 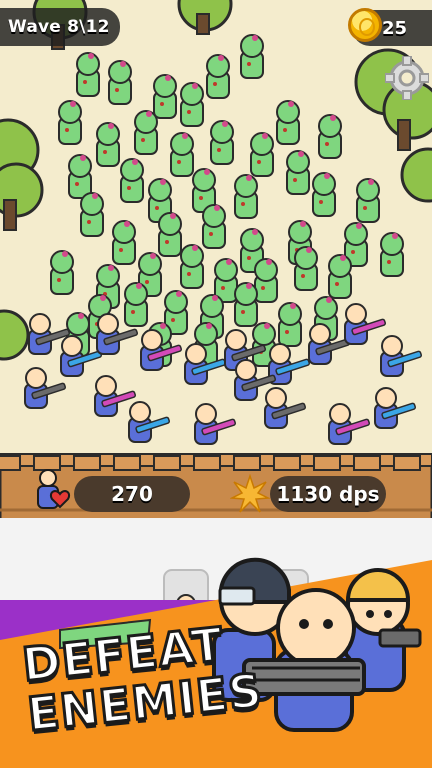 I want to click on coin-icon, so click(x=365, y=25).